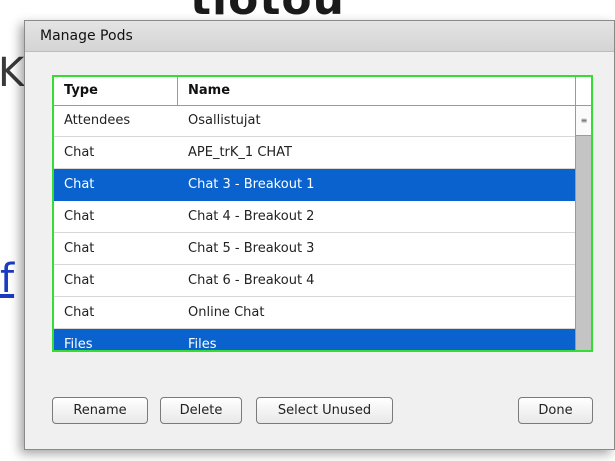  I want to click on table-row: Files Files, so click(314, 340).